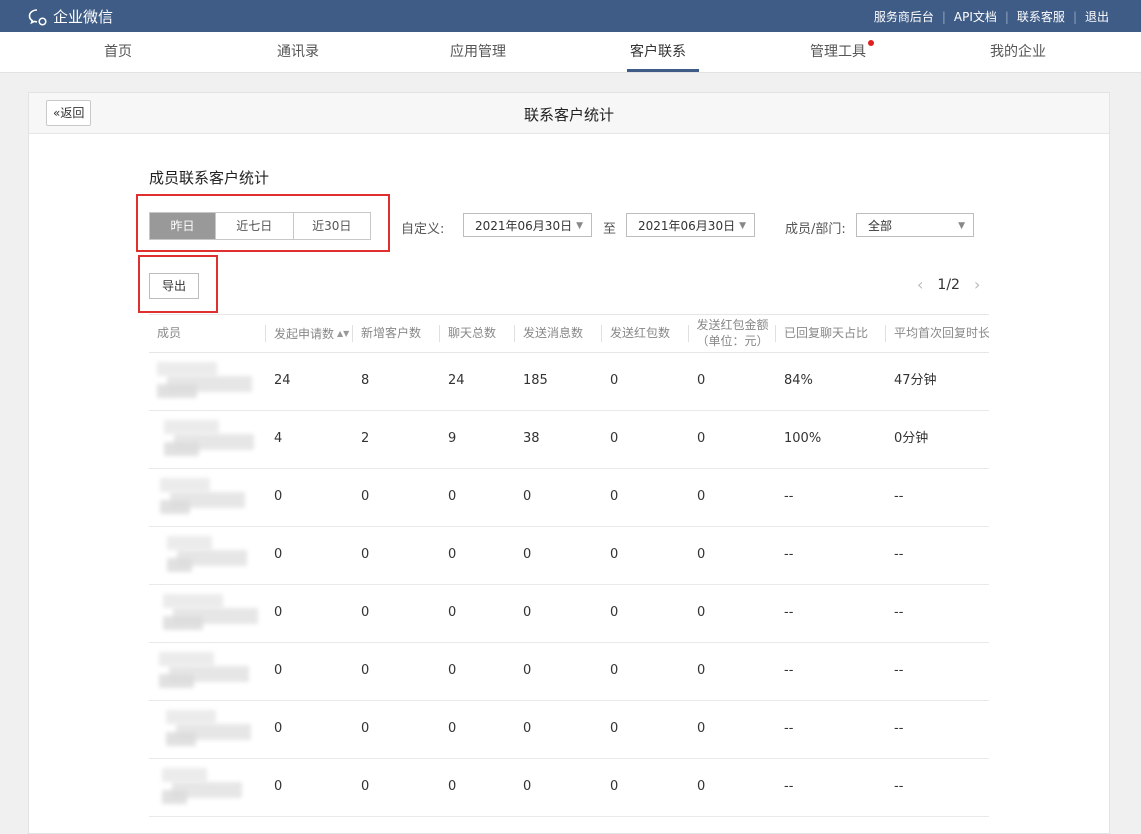 This screenshot has height=834, width=1141. I want to click on range-yesterday: 昨日, so click(182, 226).